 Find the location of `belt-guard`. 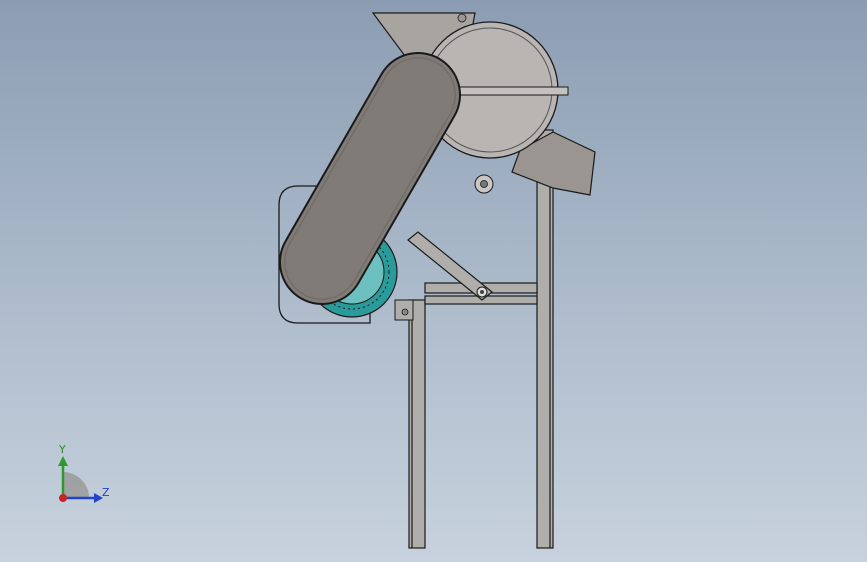

belt-guard is located at coordinates (370, 178).